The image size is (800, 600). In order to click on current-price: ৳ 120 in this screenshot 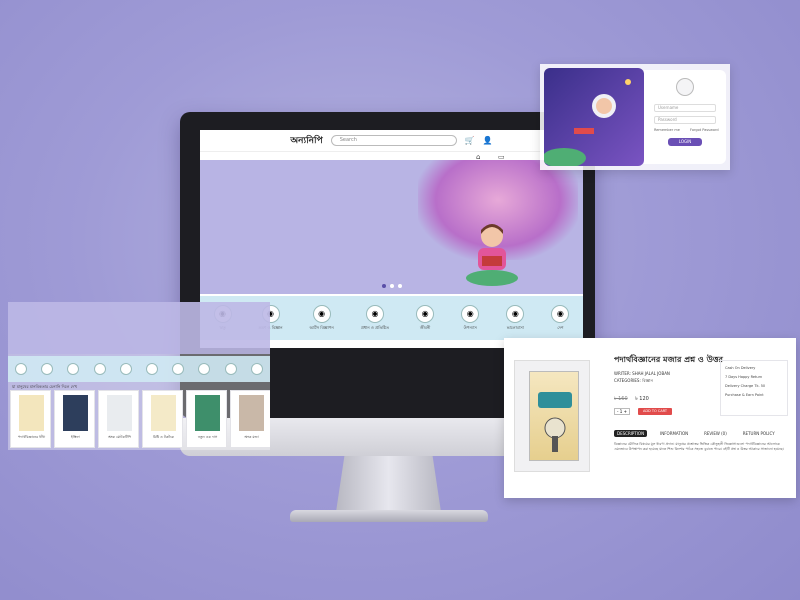, I will do `click(642, 399)`.